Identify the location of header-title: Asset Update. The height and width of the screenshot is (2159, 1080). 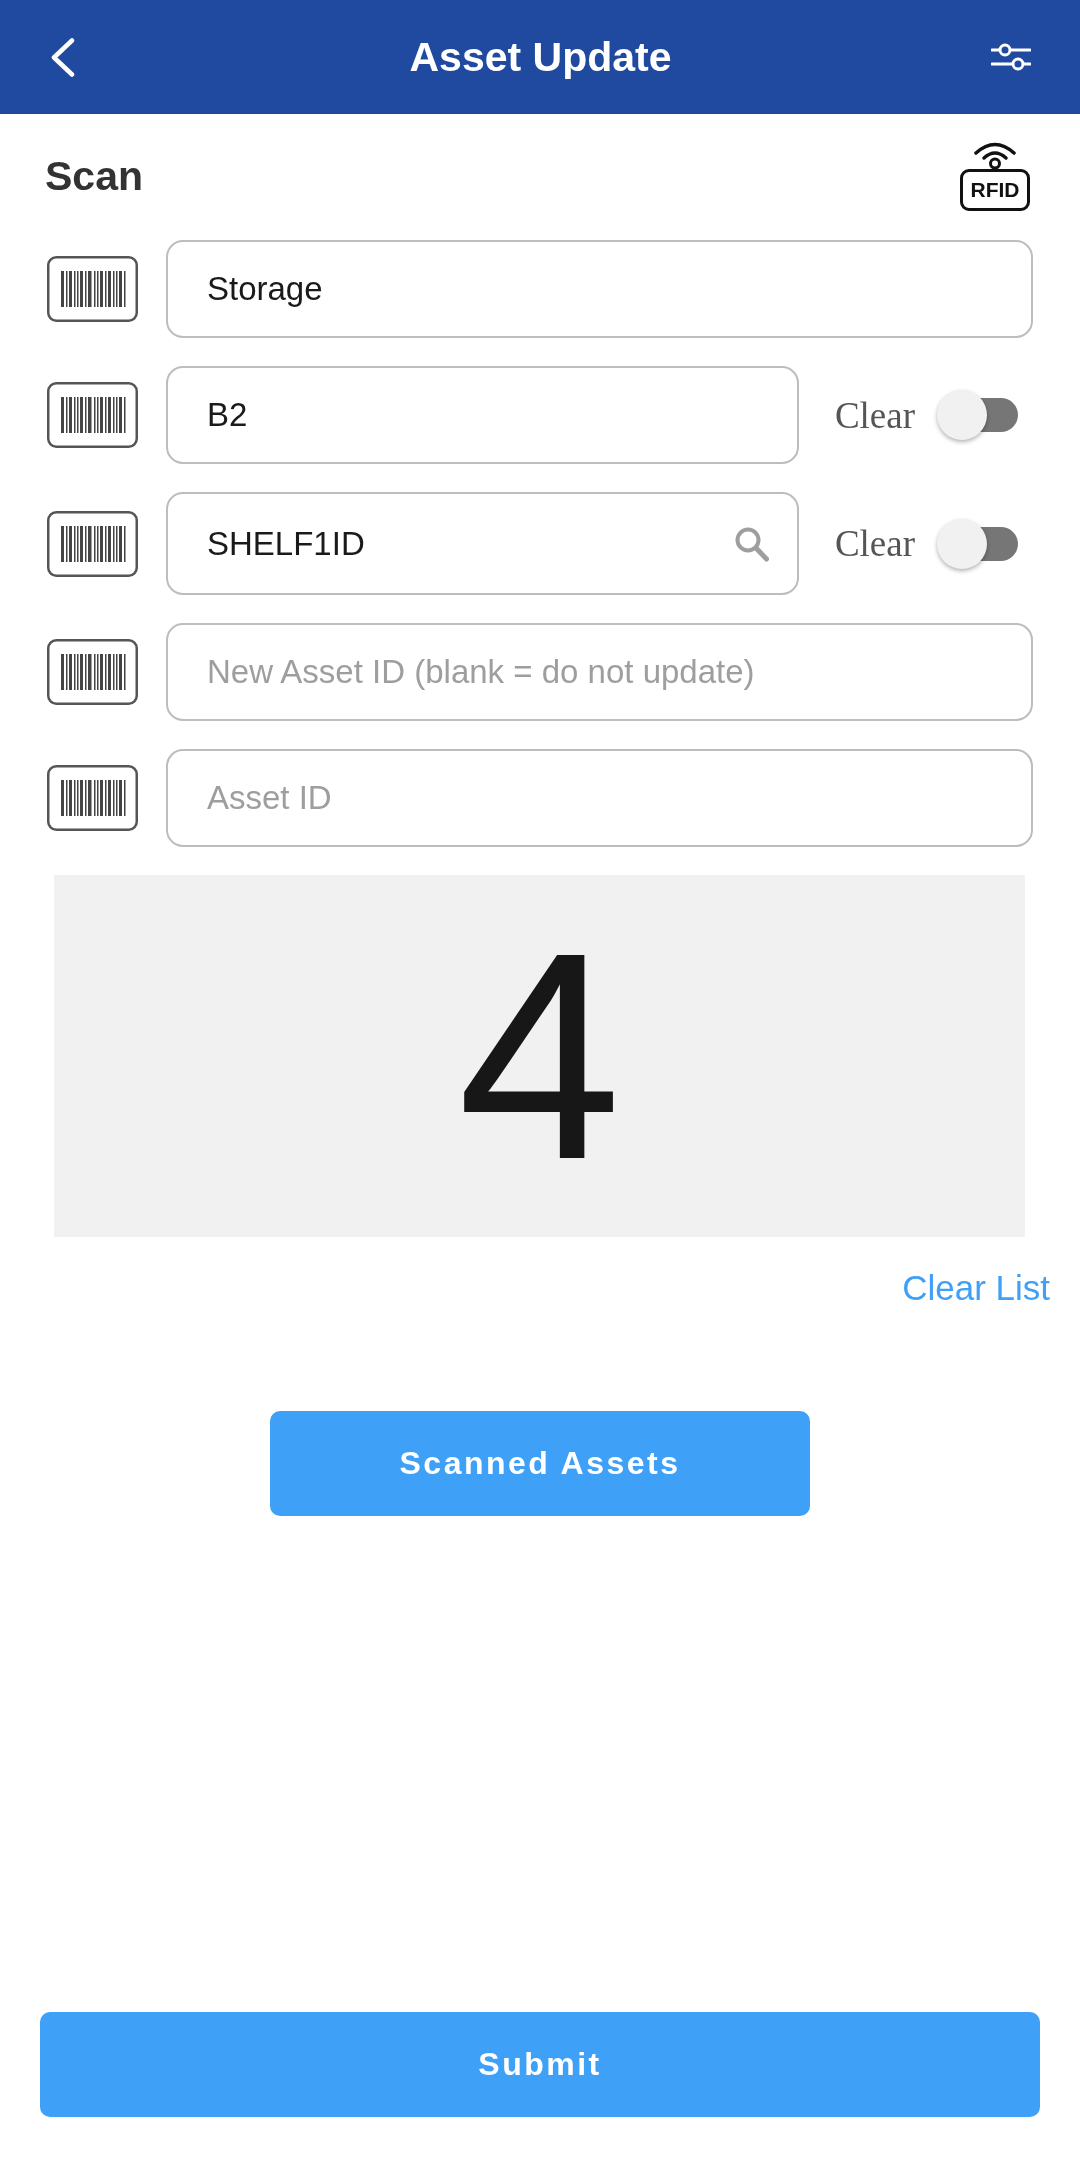
(540, 57).